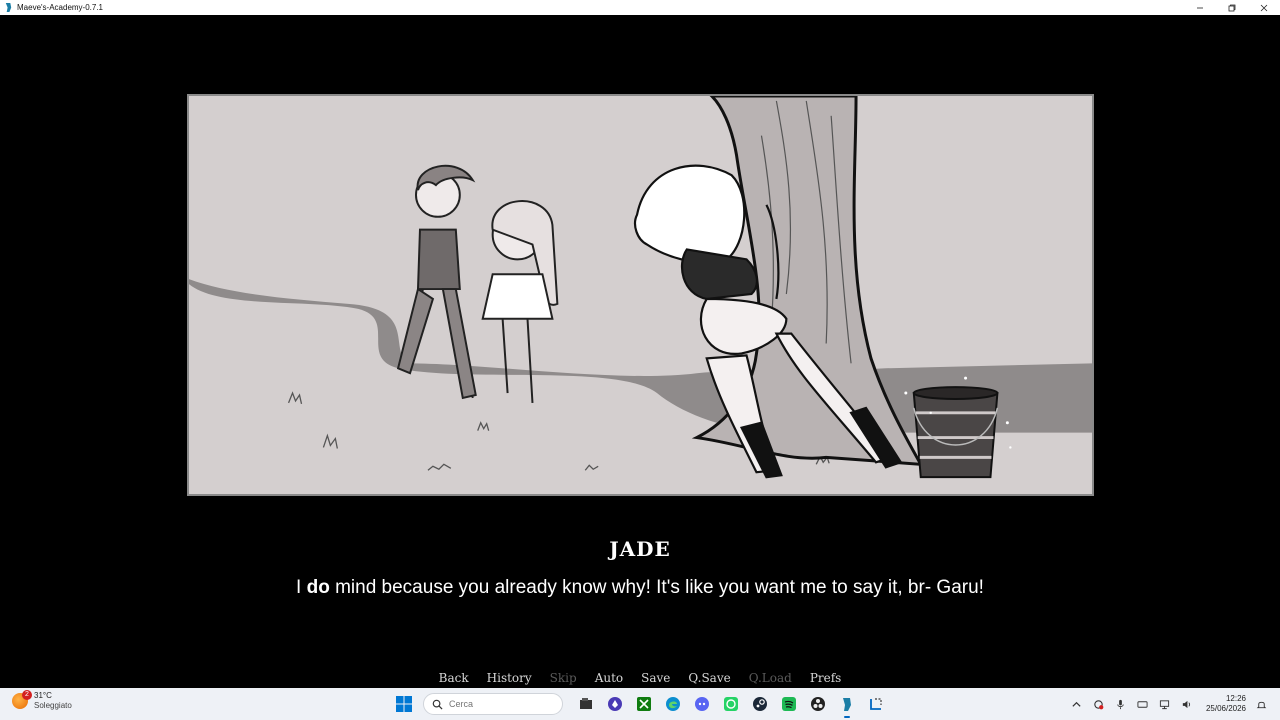 This screenshot has width=1280, height=720. I want to click on network-button, so click(1165, 704).